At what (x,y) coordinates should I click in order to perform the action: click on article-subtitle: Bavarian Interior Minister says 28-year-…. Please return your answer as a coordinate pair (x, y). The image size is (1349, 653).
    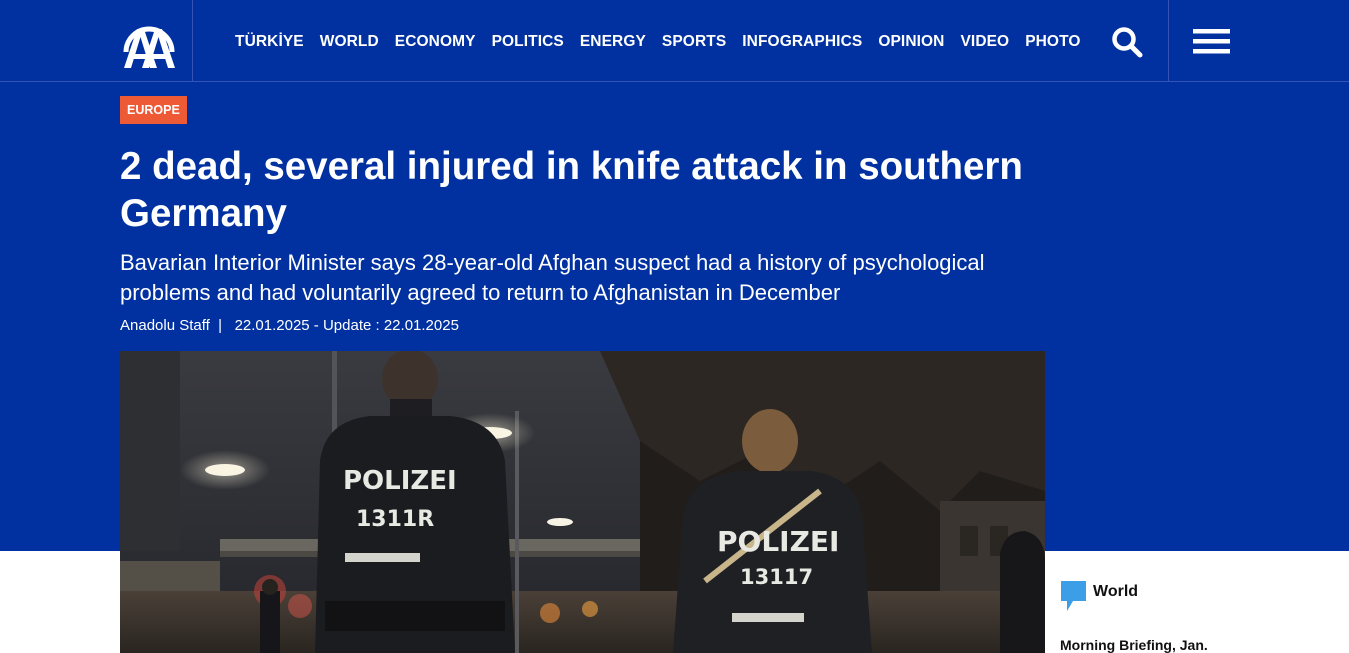
    Looking at the image, I should click on (552, 277).